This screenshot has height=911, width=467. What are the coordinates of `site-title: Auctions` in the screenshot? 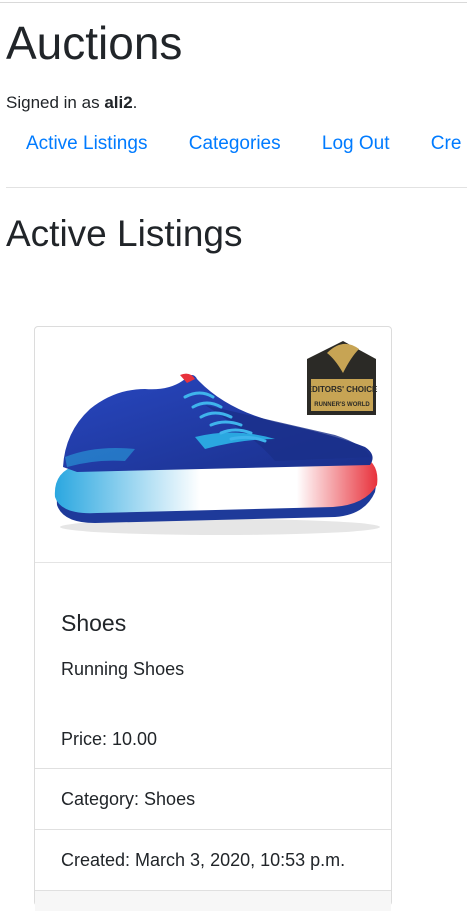 It's located at (94, 43).